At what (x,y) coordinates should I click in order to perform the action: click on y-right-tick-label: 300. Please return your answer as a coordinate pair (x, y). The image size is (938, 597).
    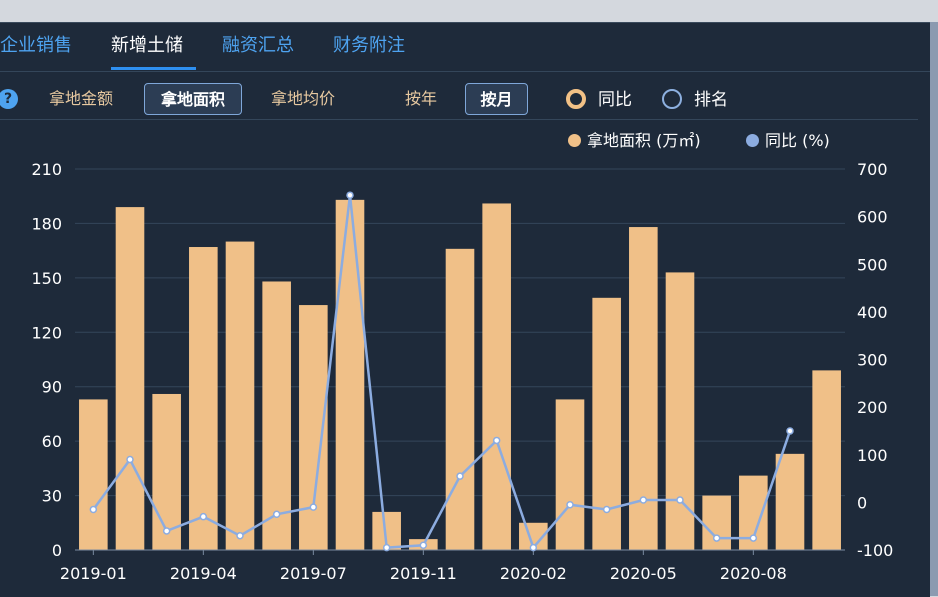
    Looking at the image, I should click on (872, 360).